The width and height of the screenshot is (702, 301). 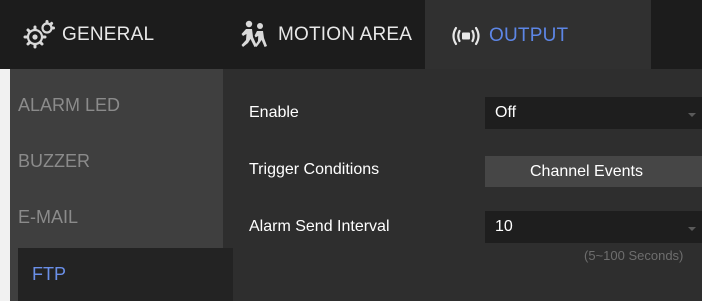 What do you see at coordinates (506, 112) in the screenshot?
I see `enable-value: Off` at bounding box center [506, 112].